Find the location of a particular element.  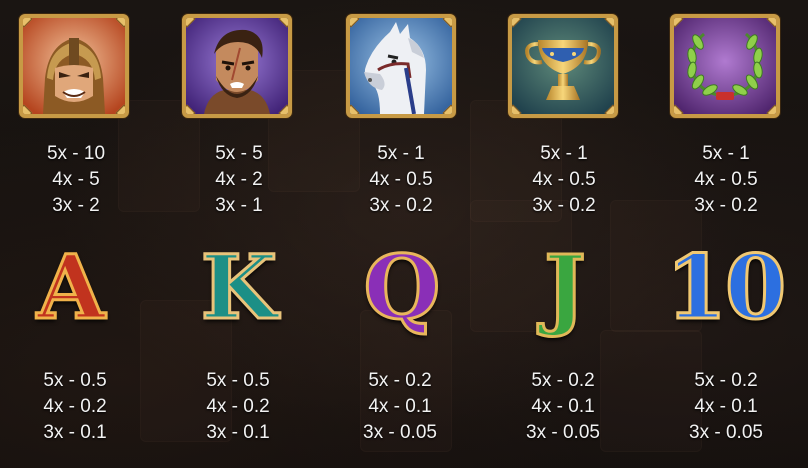

symbol-frame-gladiator is located at coordinates (237, 66).